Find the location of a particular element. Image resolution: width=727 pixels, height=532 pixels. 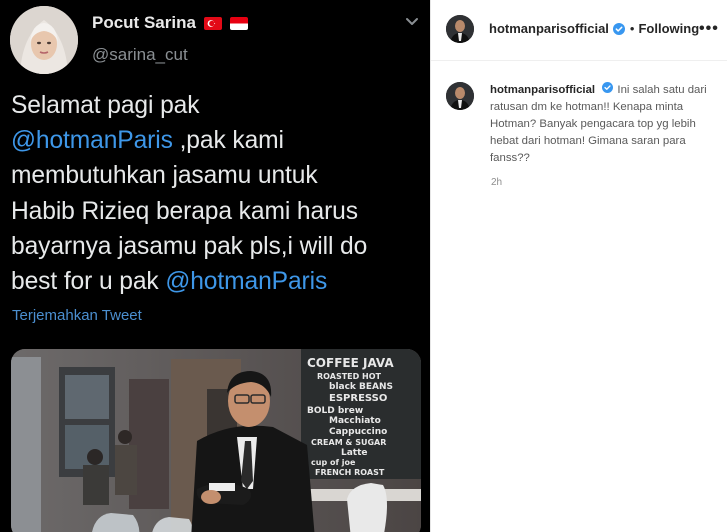

tweet-author-name: Pocut Sarina is located at coordinates (144, 22).